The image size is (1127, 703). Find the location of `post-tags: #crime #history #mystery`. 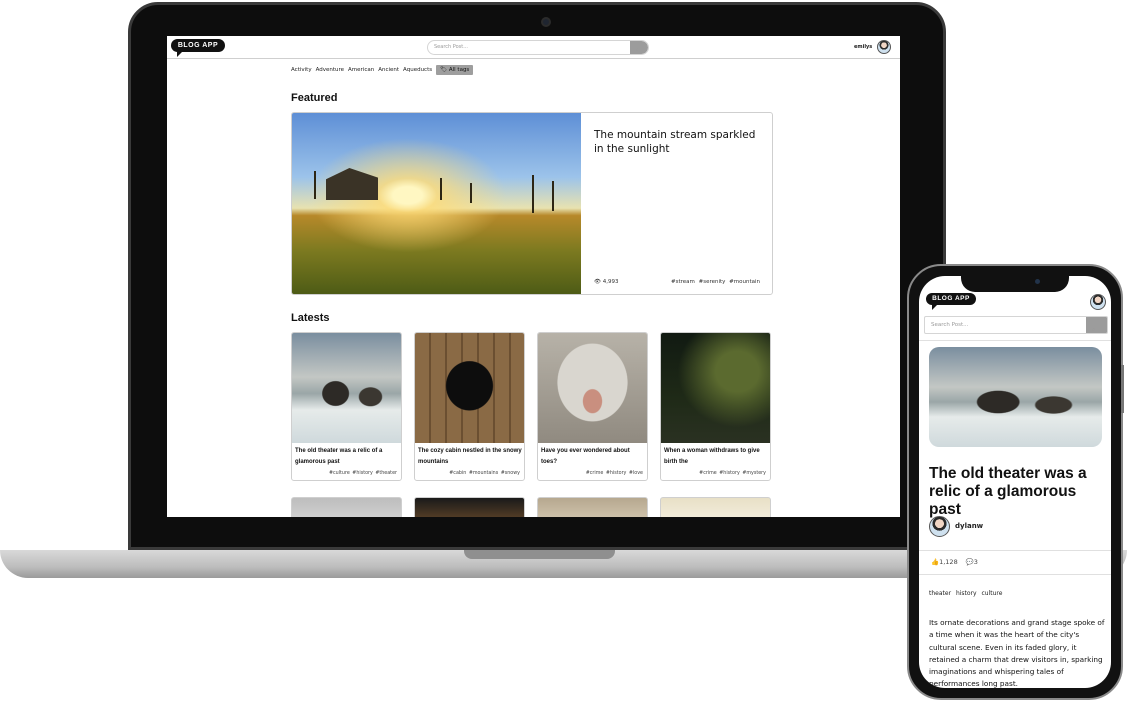

post-tags: #crime #history #mystery is located at coordinates (732, 473).